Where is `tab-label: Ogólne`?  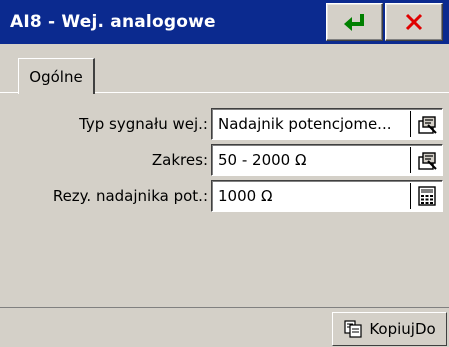 tab-label: Ogólne is located at coordinates (56, 76).